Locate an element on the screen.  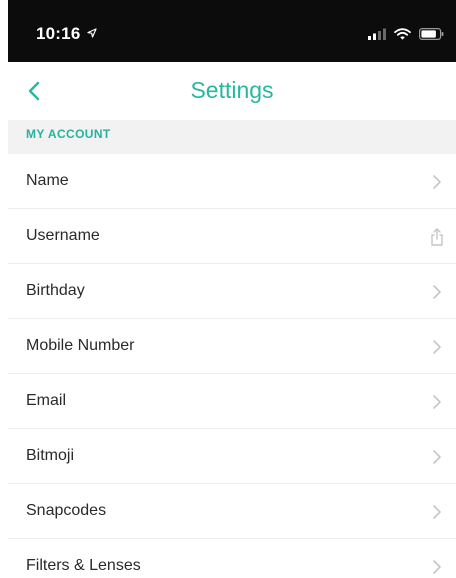
page-title: Settings is located at coordinates (232, 90).